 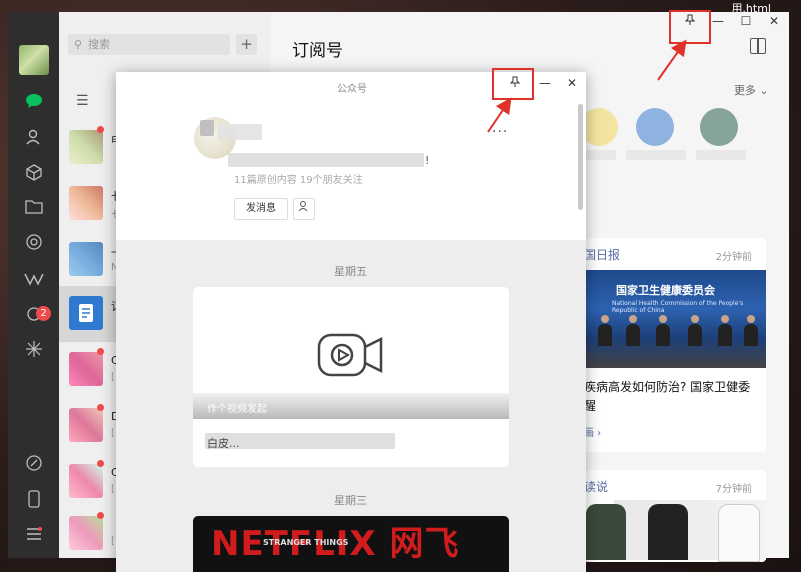 I want to click on annotation-arrows, so click(x=587, y=86).